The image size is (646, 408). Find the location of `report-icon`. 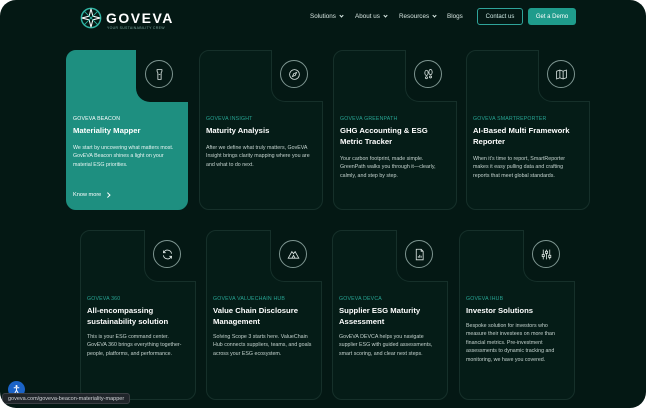

report-icon is located at coordinates (419, 254).